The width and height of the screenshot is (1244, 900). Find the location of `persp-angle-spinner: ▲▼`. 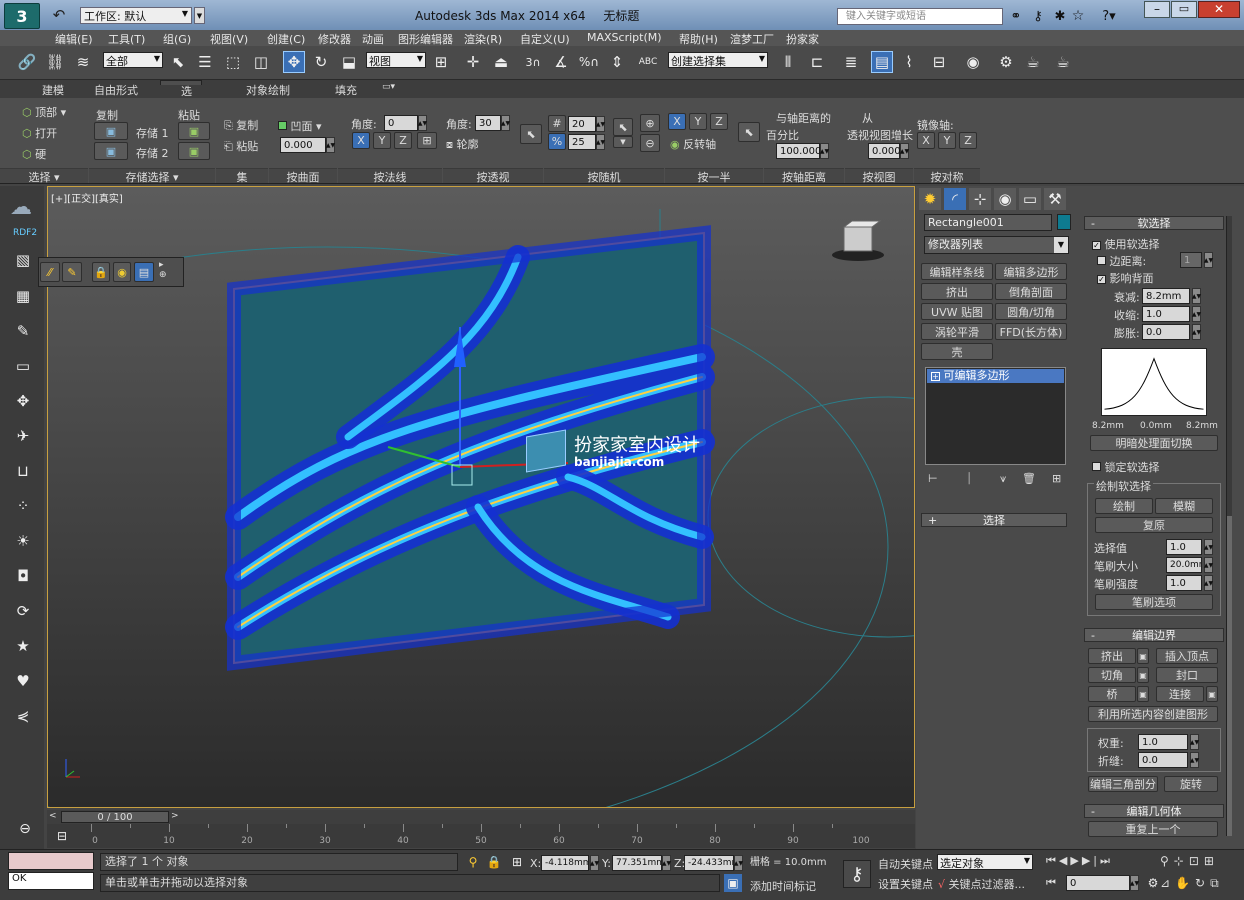

persp-angle-spinner: ▲▼ is located at coordinates (505, 123).